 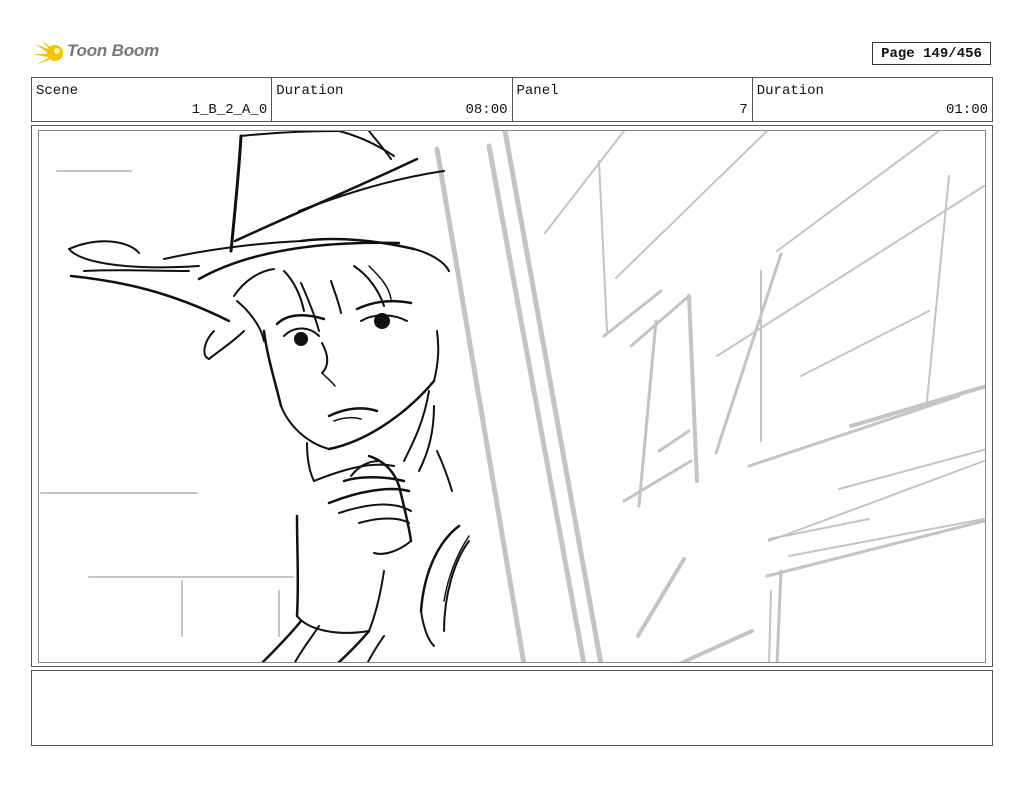 I want to click on scene-duration-value: 08:00, so click(x=486, y=110).